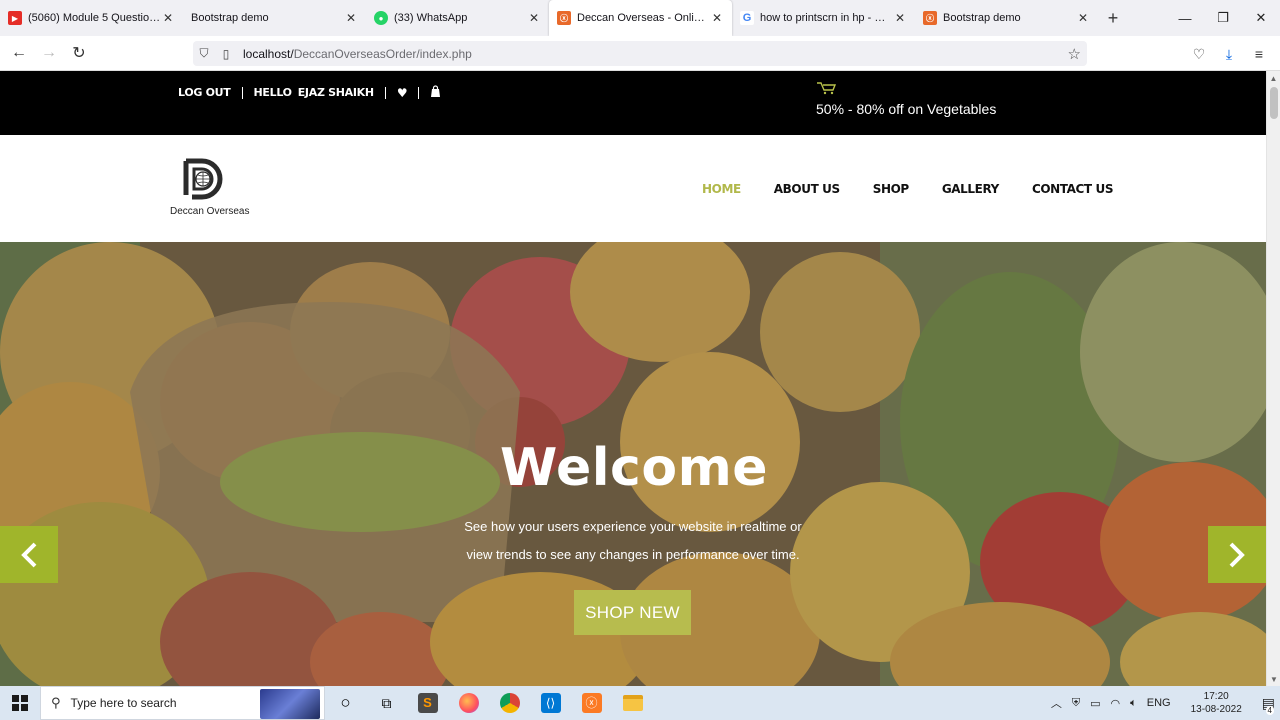 This screenshot has width=1280, height=720. Describe the element at coordinates (49, 53) in the screenshot. I see `forward-icon: →` at that location.